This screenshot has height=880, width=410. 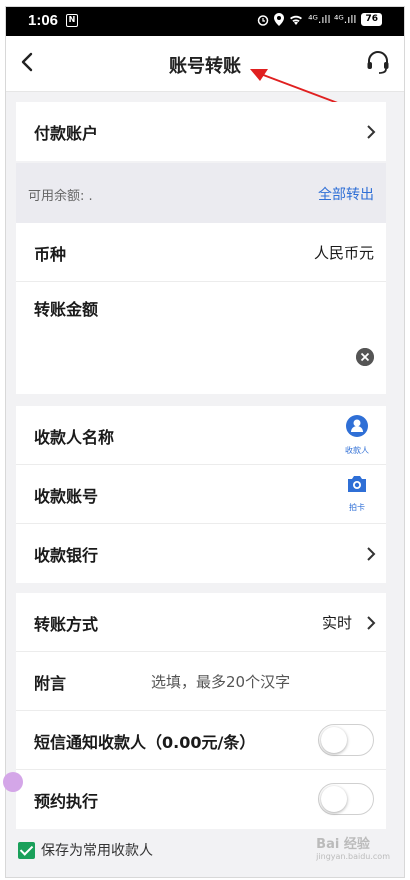 I want to click on watermark-sub: jingyan.baidu.com, so click(x=353, y=856).